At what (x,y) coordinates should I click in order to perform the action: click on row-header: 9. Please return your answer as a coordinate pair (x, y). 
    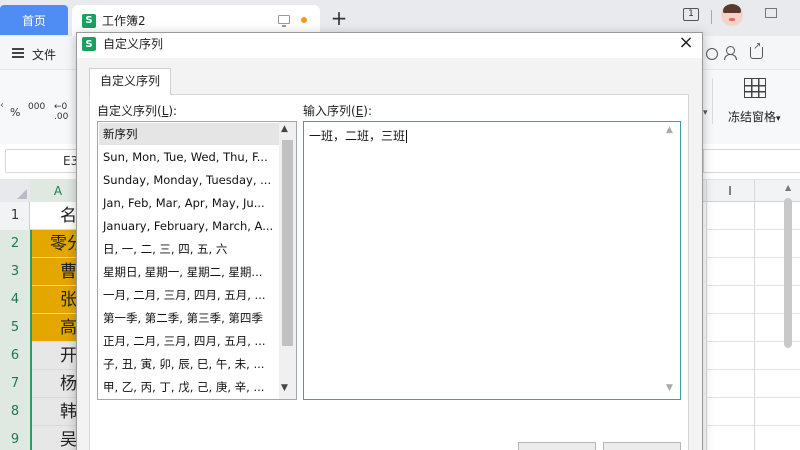
    Looking at the image, I should click on (15, 438).